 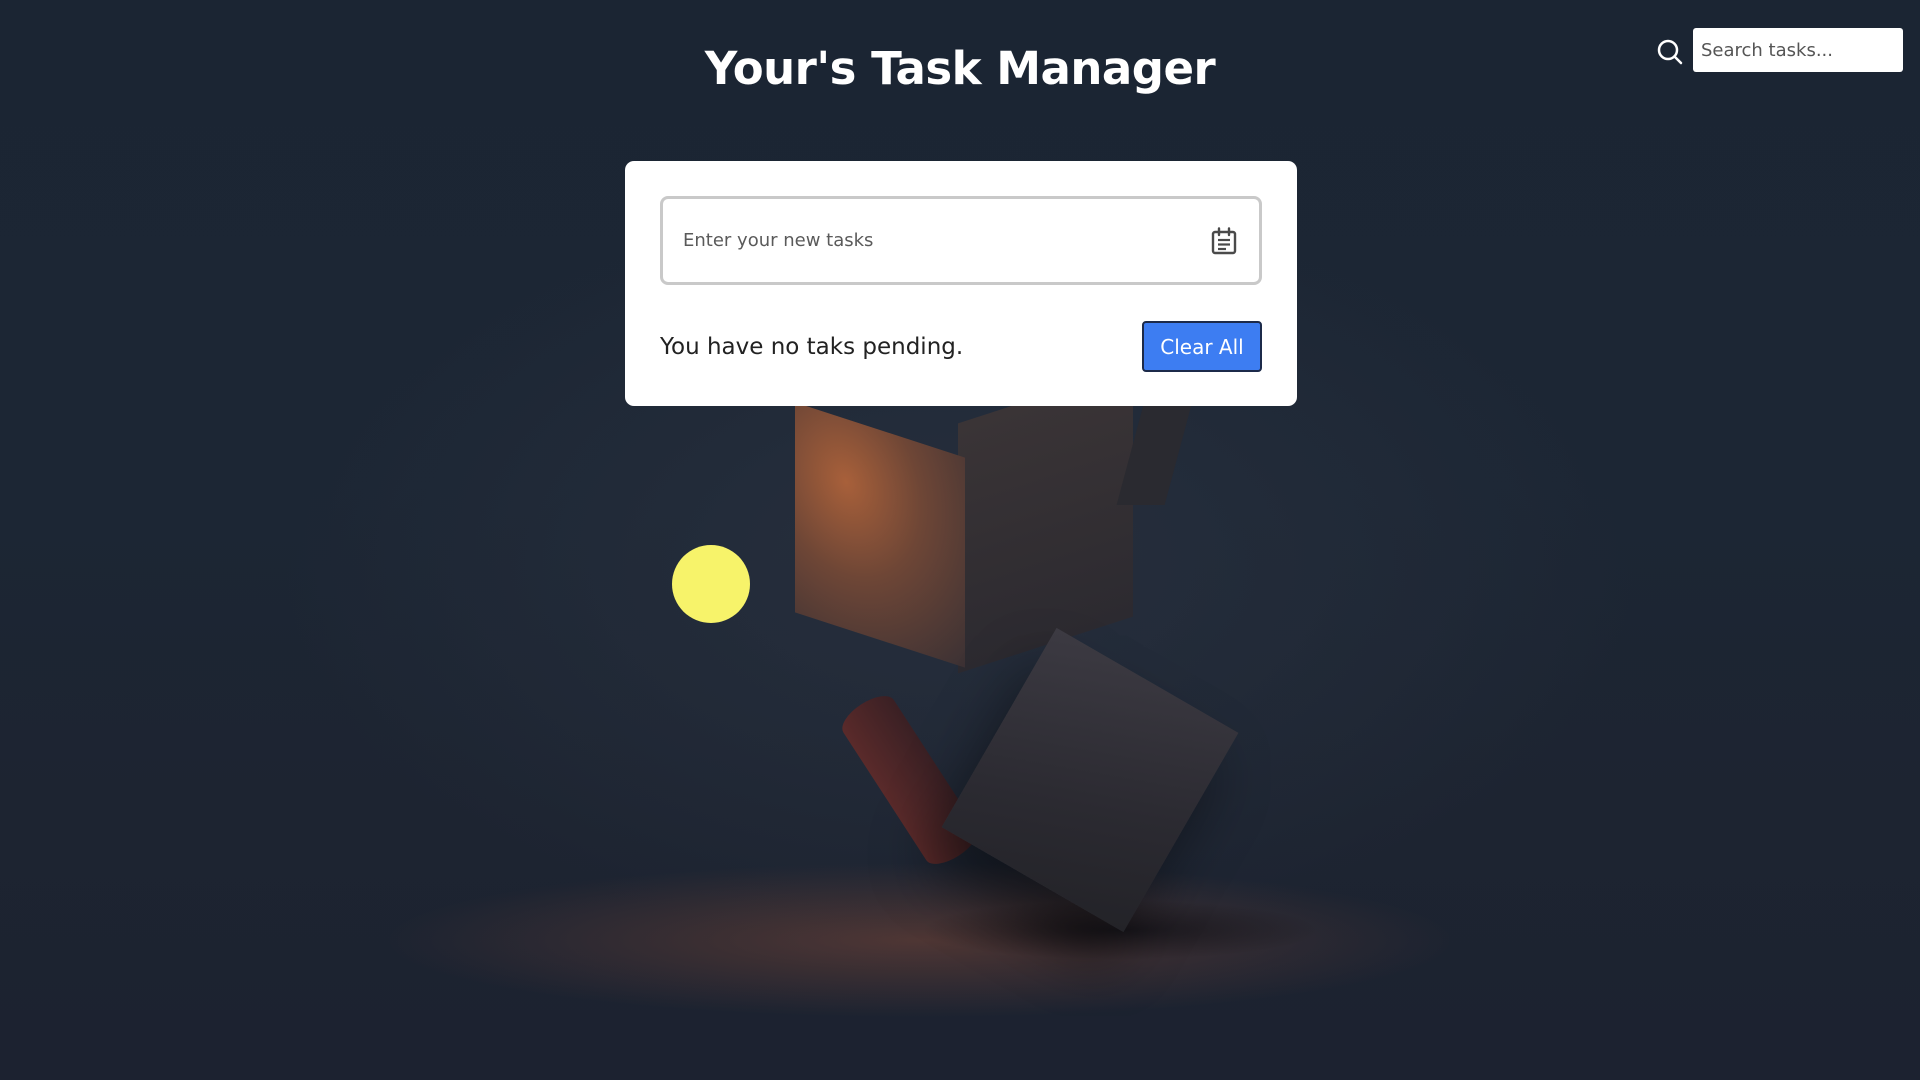 What do you see at coordinates (1090, 780) in the screenshot?
I see `lower-cube` at bounding box center [1090, 780].